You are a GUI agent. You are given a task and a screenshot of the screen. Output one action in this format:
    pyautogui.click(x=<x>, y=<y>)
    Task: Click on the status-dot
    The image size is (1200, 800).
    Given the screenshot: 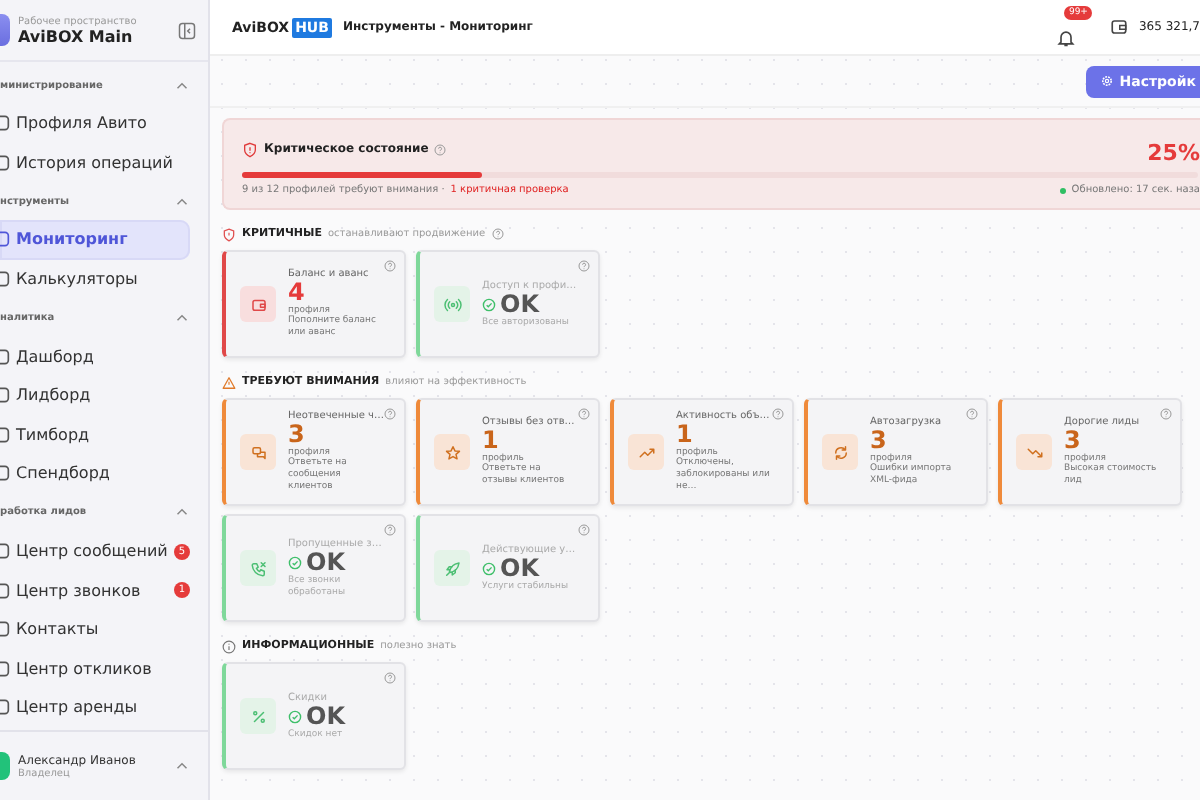 What is the action you would take?
    pyautogui.click(x=1062, y=190)
    